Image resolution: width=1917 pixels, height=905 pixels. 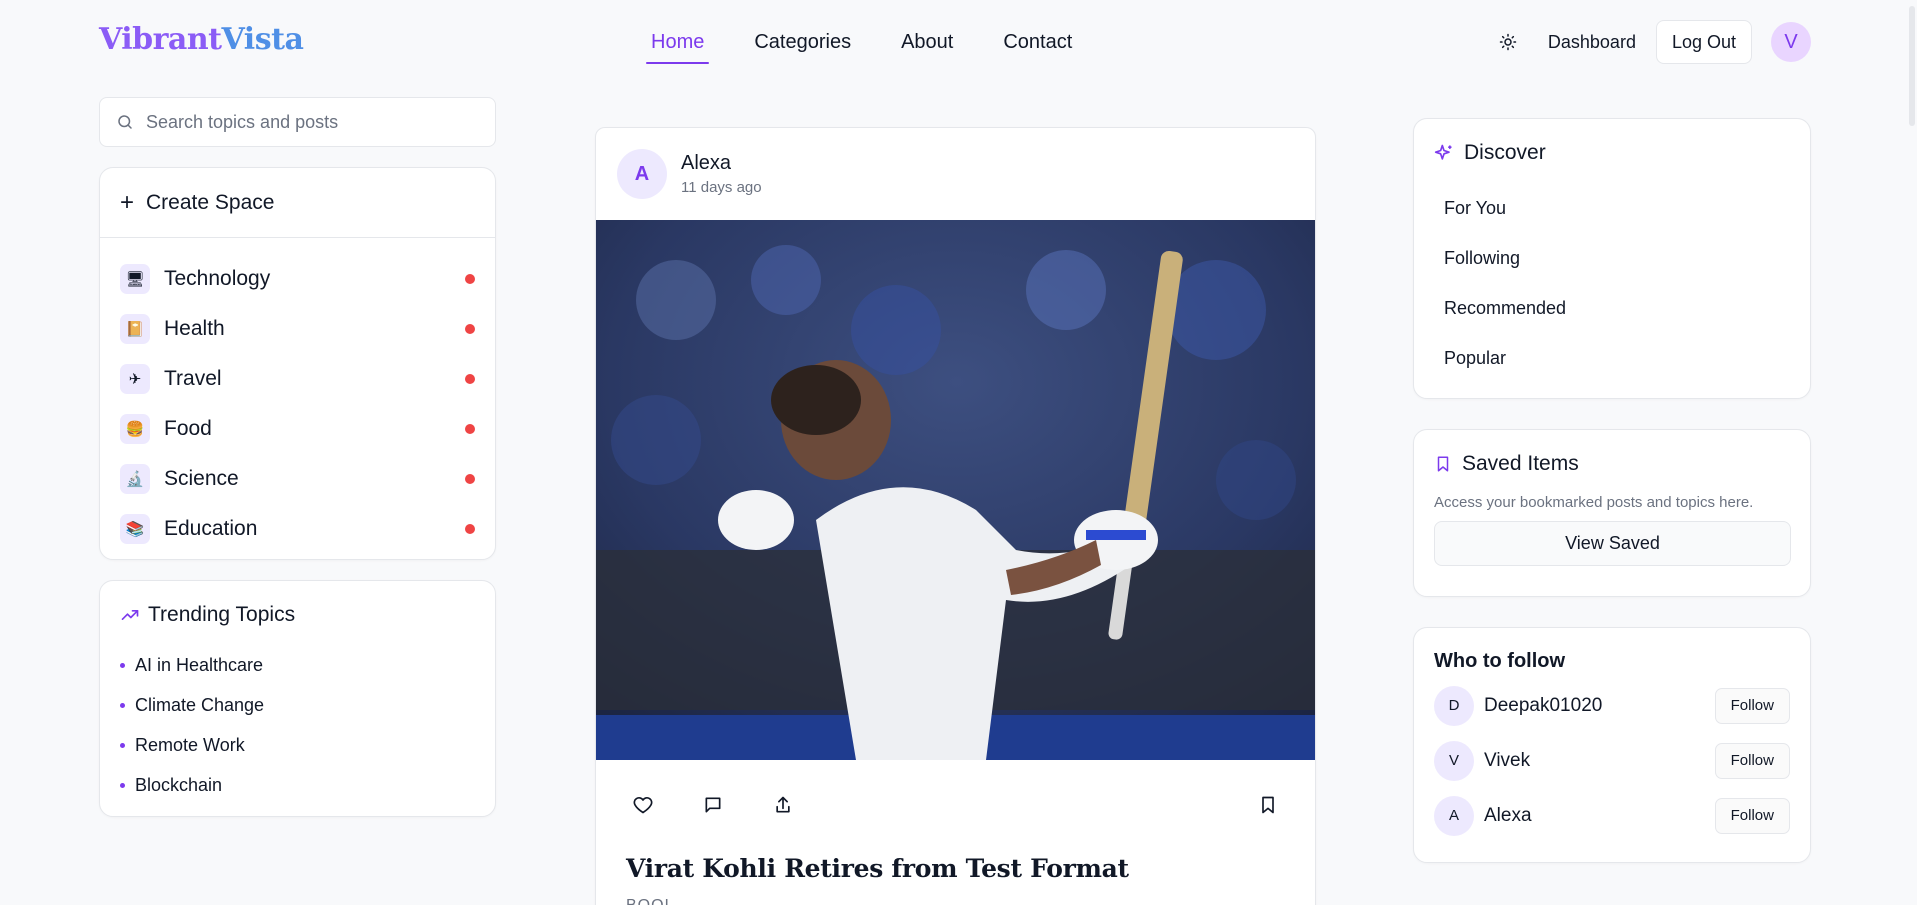 I want to click on trending-item: Climate Change, so click(x=297, y=705).